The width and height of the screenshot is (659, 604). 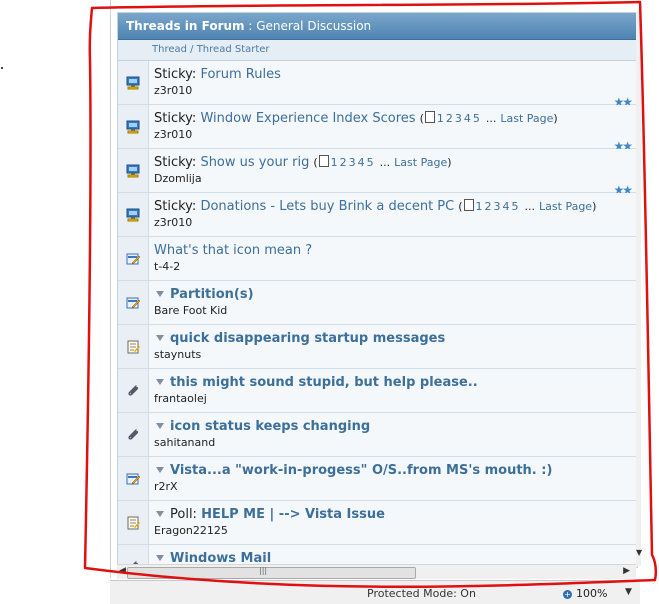 What do you see at coordinates (392, 250) in the screenshot?
I see `thread-title-line: What's that icon mean ?` at bounding box center [392, 250].